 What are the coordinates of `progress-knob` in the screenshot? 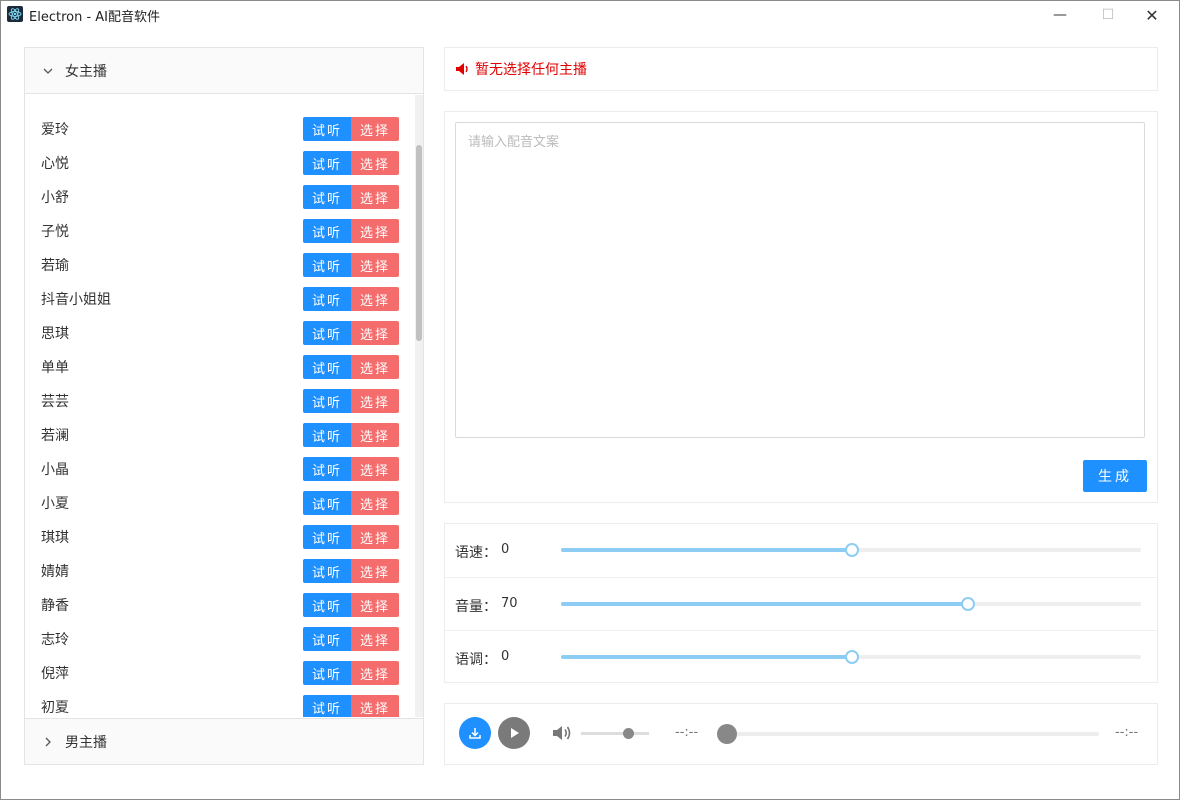 It's located at (727, 734).